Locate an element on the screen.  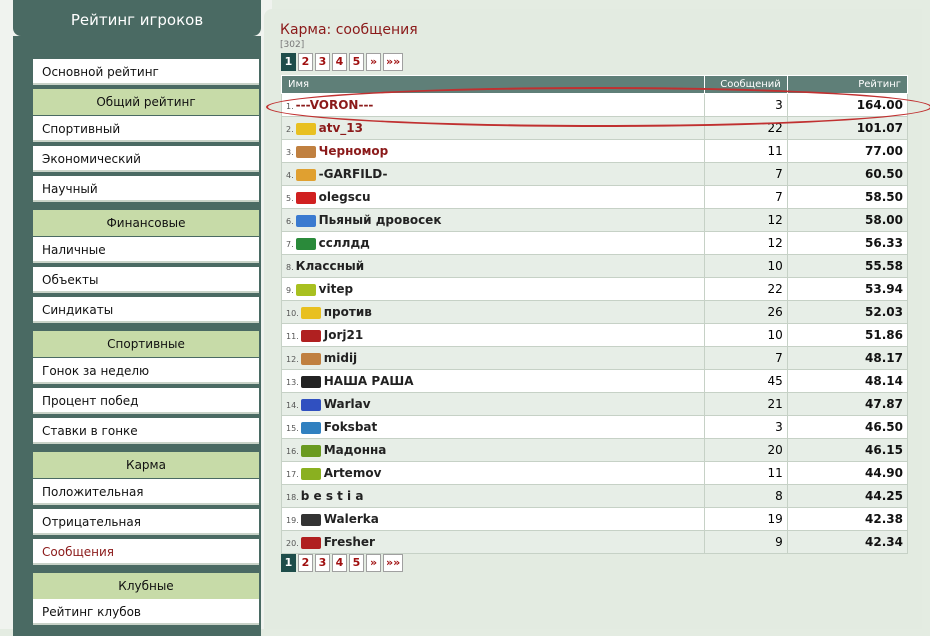
player-name-link: против is located at coordinates (348, 312).